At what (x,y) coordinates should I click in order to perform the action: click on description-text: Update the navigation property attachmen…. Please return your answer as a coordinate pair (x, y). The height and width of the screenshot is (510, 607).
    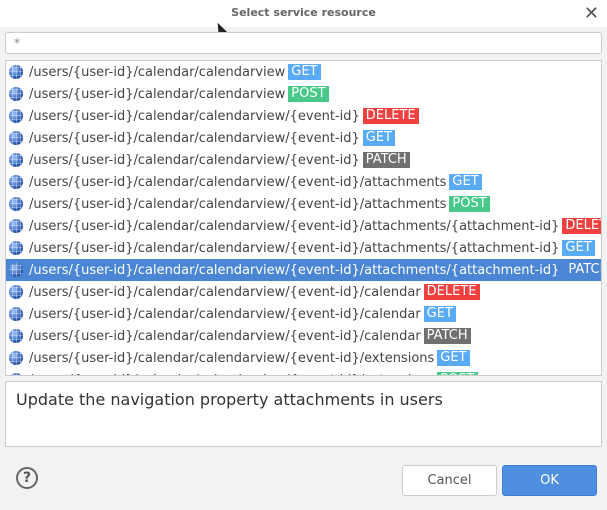
    Looking at the image, I should click on (303, 414).